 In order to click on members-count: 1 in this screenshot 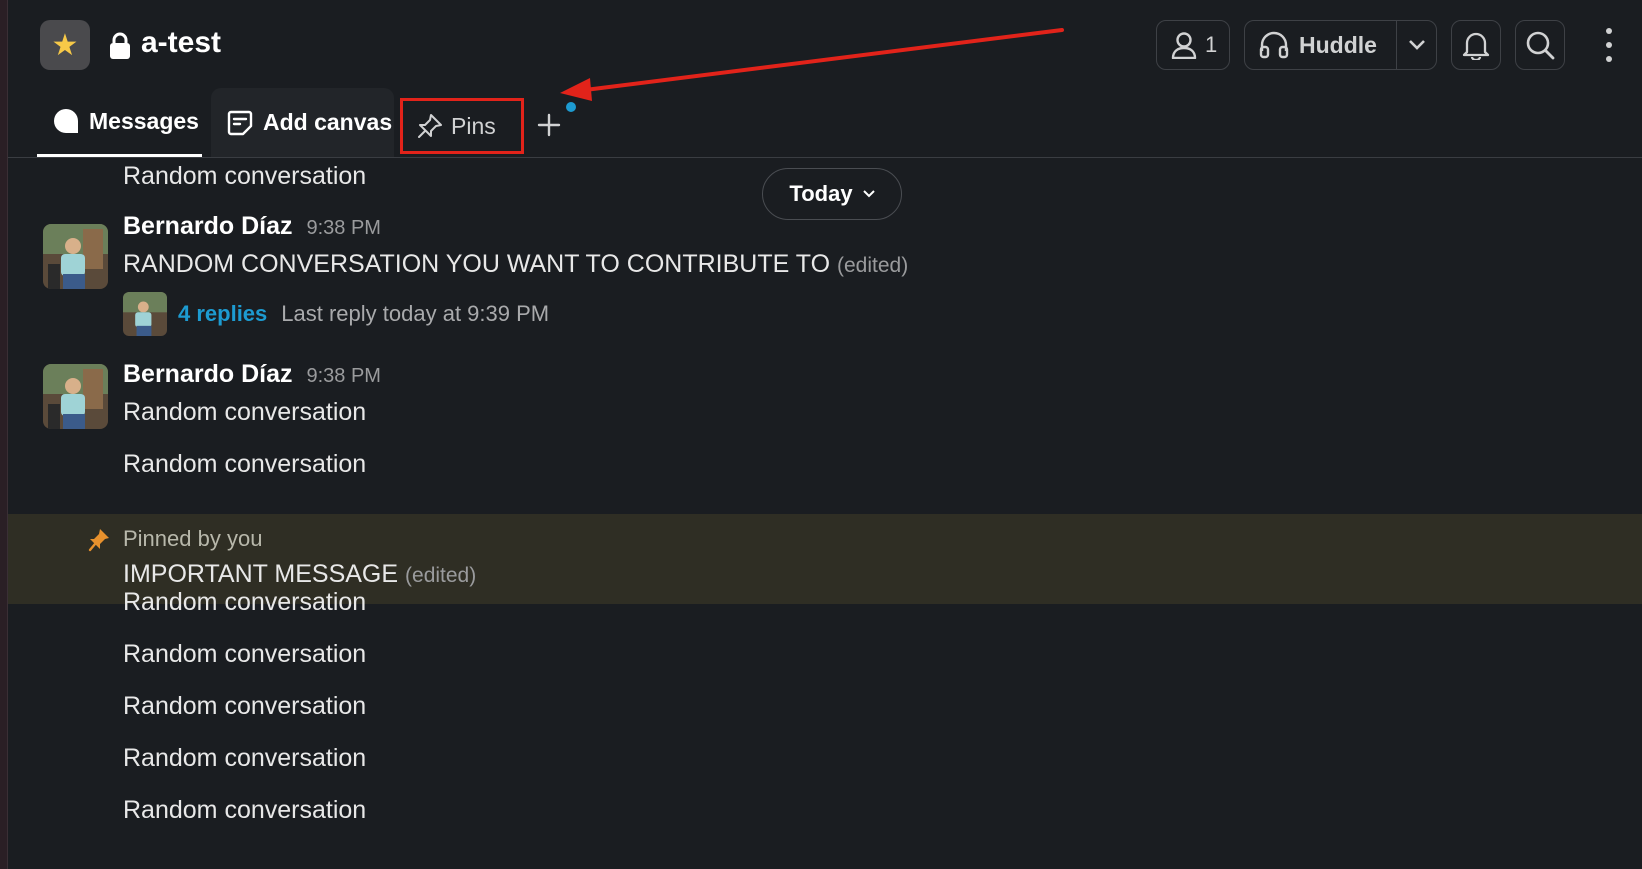, I will do `click(1211, 44)`.